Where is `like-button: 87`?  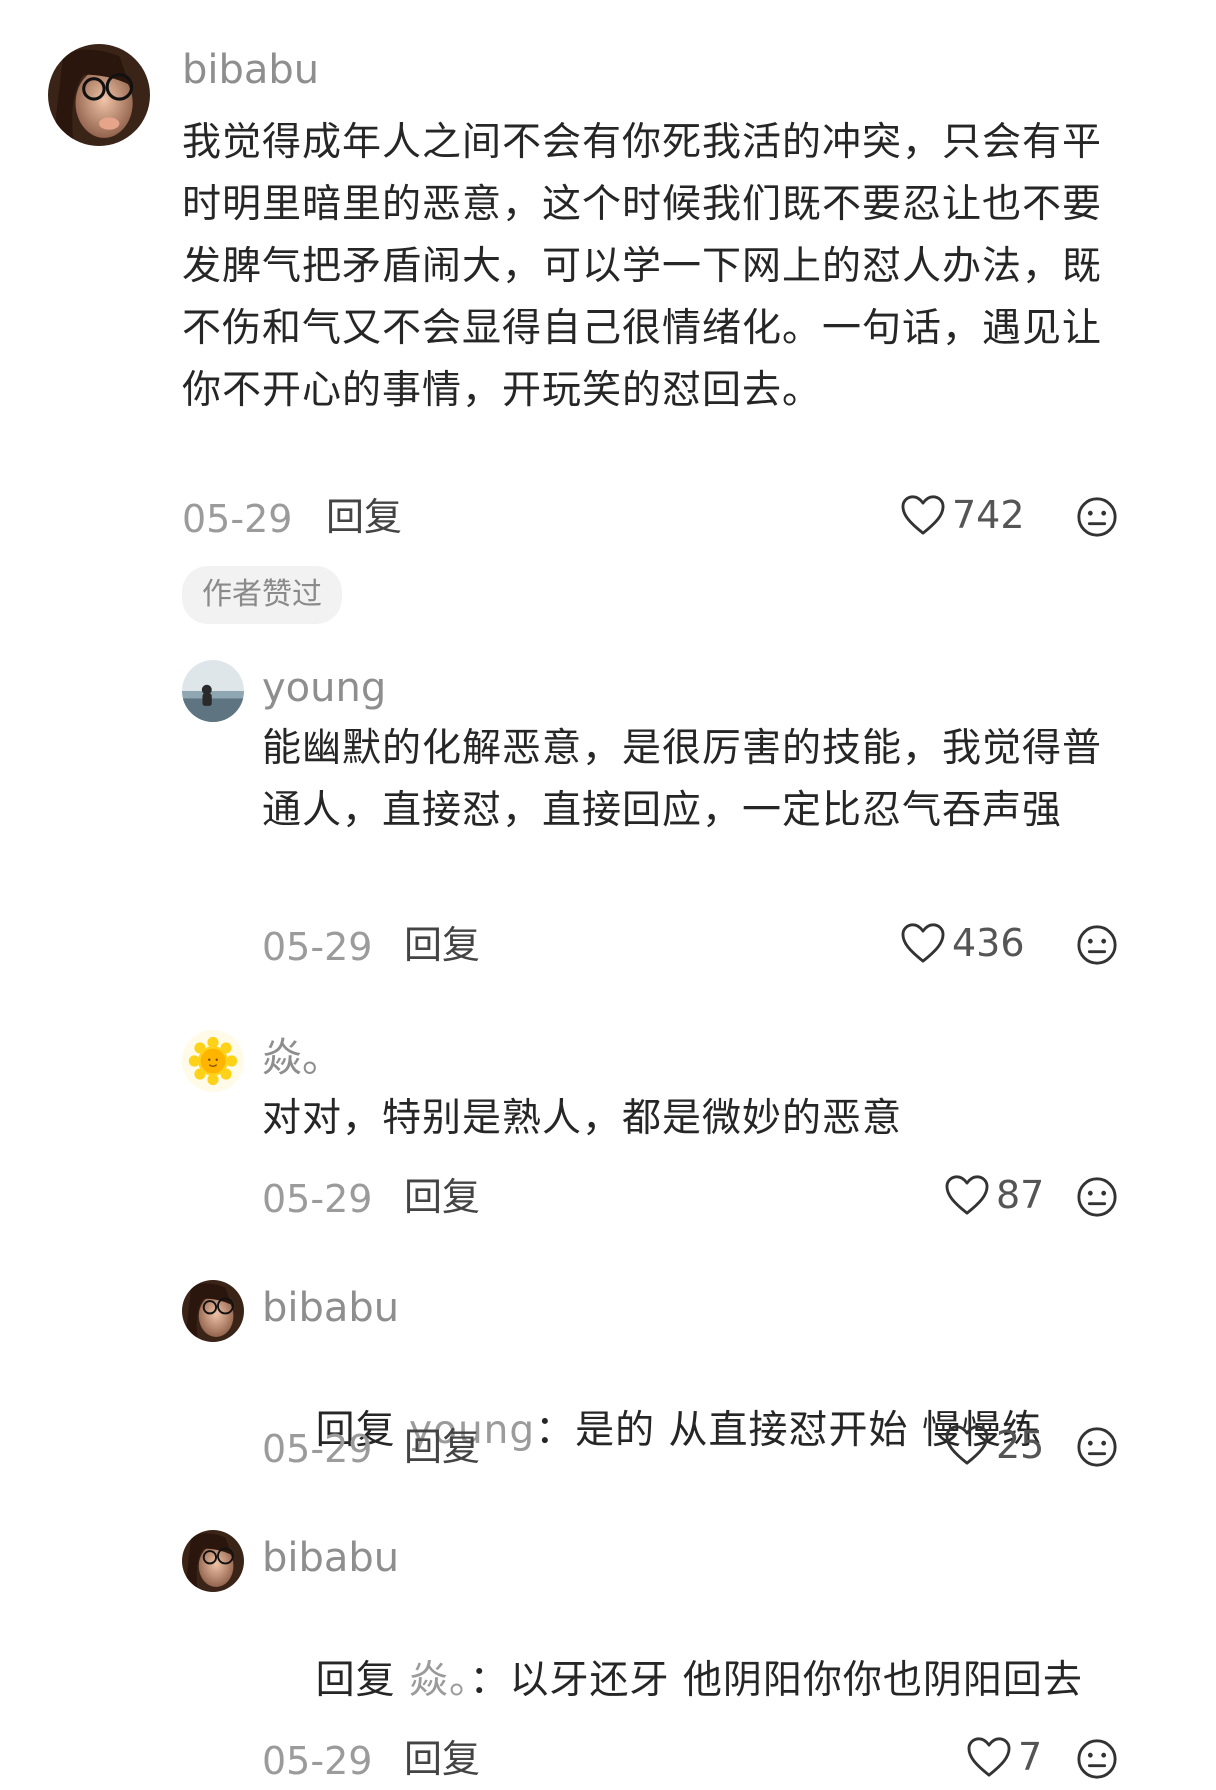 like-button: 87 is located at coordinates (994, 1195).